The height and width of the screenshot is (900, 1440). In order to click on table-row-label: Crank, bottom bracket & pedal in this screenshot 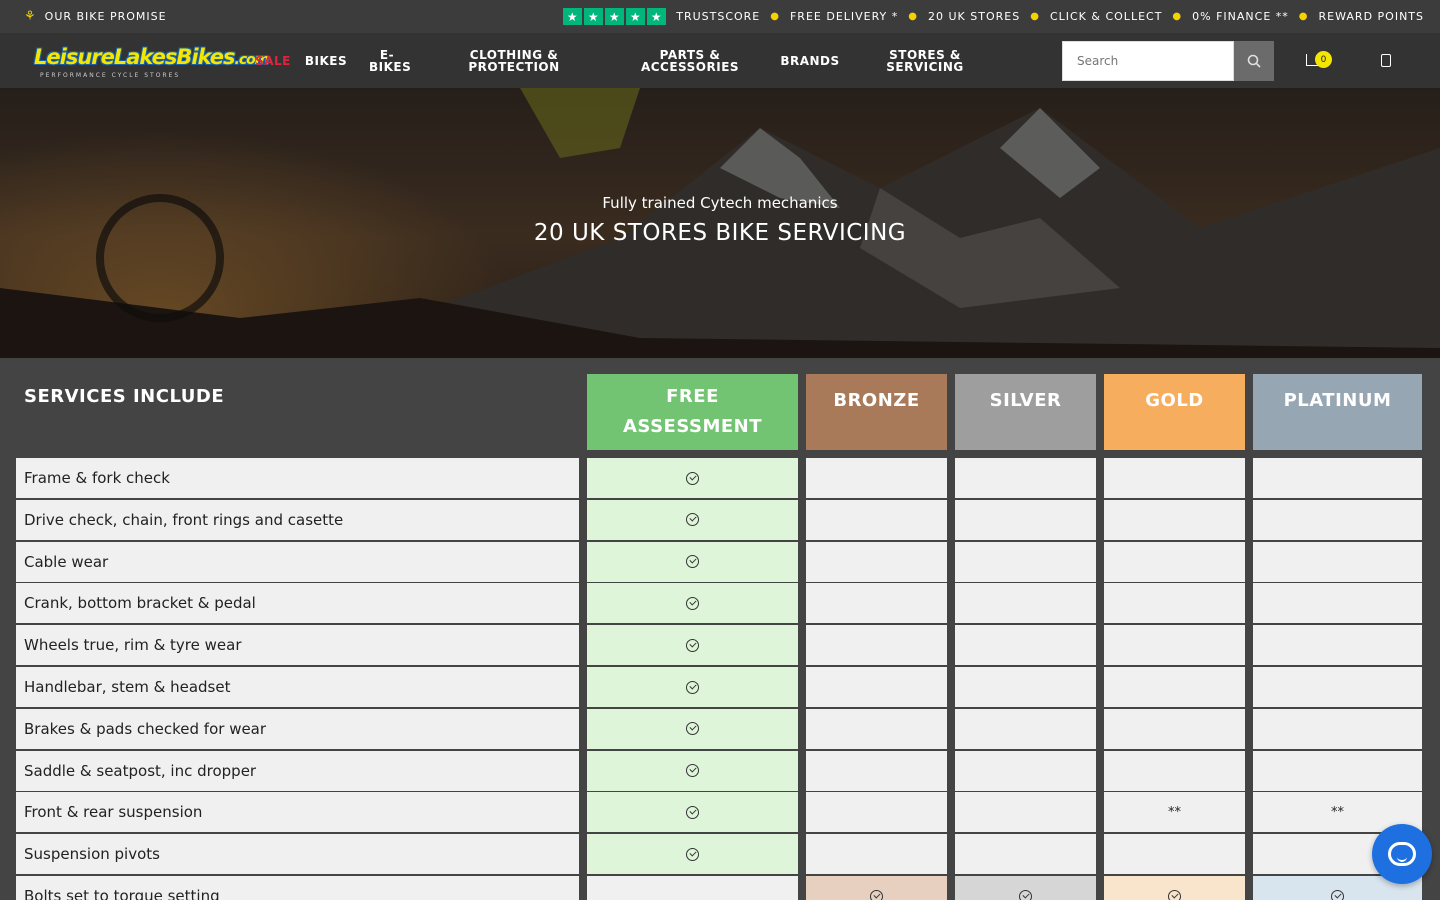, I will do `click(297, 603)`.